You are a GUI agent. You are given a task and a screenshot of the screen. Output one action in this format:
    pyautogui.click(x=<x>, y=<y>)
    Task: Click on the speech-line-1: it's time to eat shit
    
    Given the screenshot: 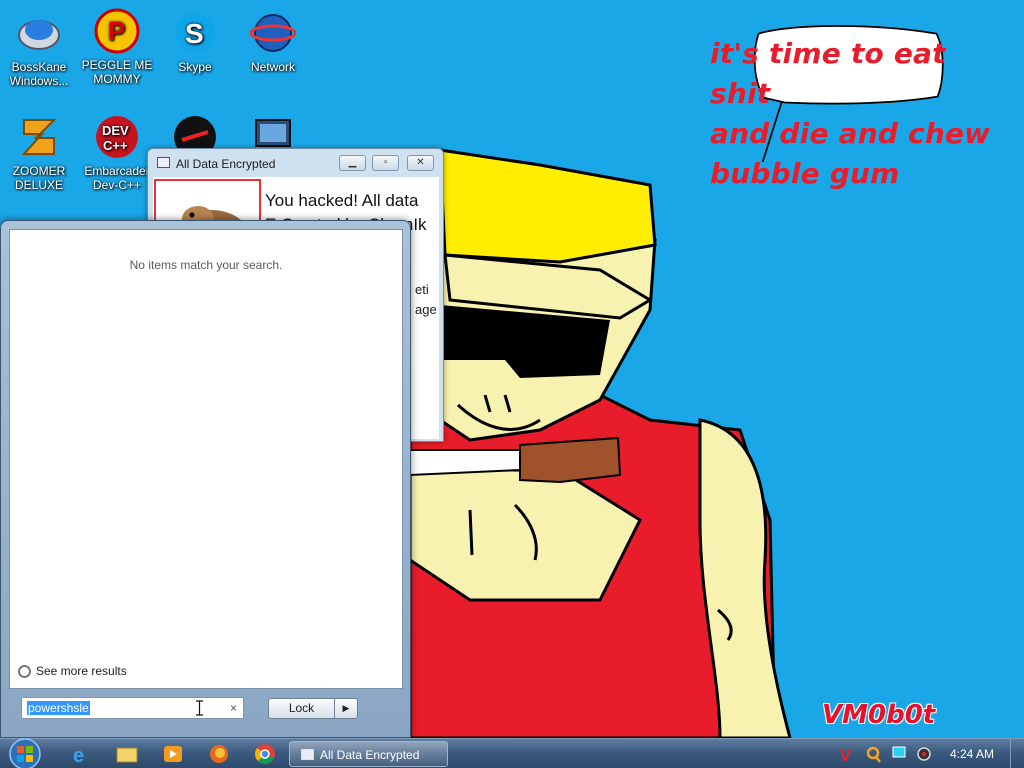 What is the action you would take?
    pyautogui.click(x=828, y=73)
    